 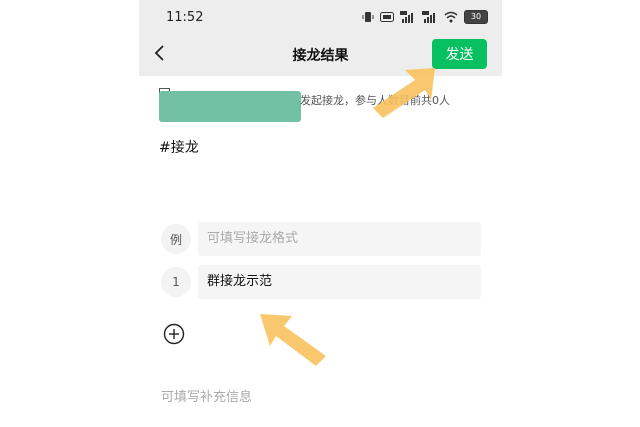 I want to click on list-item: 1 群接龙示范, so click(x=321, y=282).